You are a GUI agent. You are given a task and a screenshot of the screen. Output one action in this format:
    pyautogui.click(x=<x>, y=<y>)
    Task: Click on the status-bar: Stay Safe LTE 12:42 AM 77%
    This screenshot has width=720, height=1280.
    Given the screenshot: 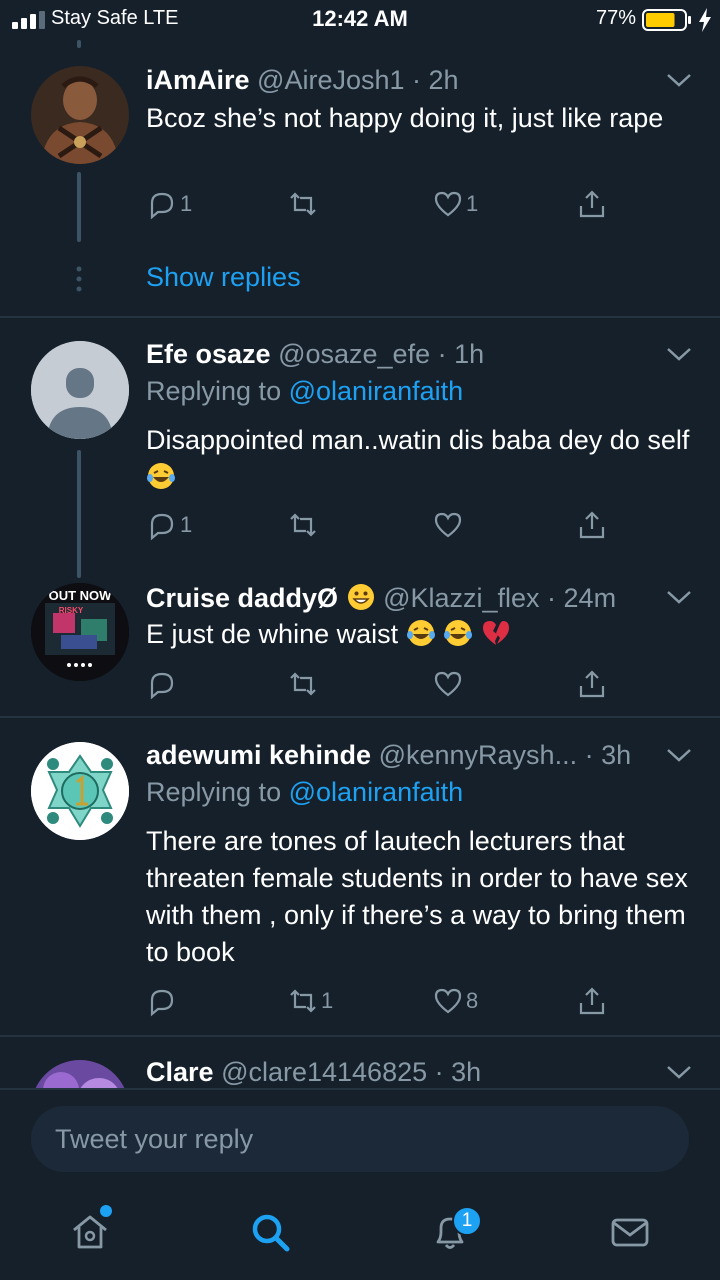 What is the action you would take?
    pyautogui.click(x=360, y=20)
    